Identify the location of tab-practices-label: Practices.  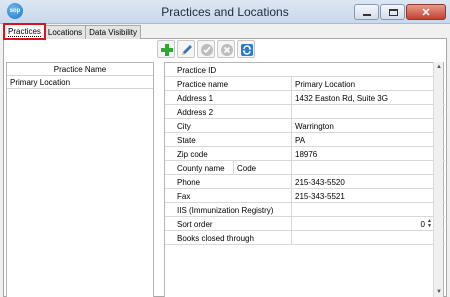
(24, 32).